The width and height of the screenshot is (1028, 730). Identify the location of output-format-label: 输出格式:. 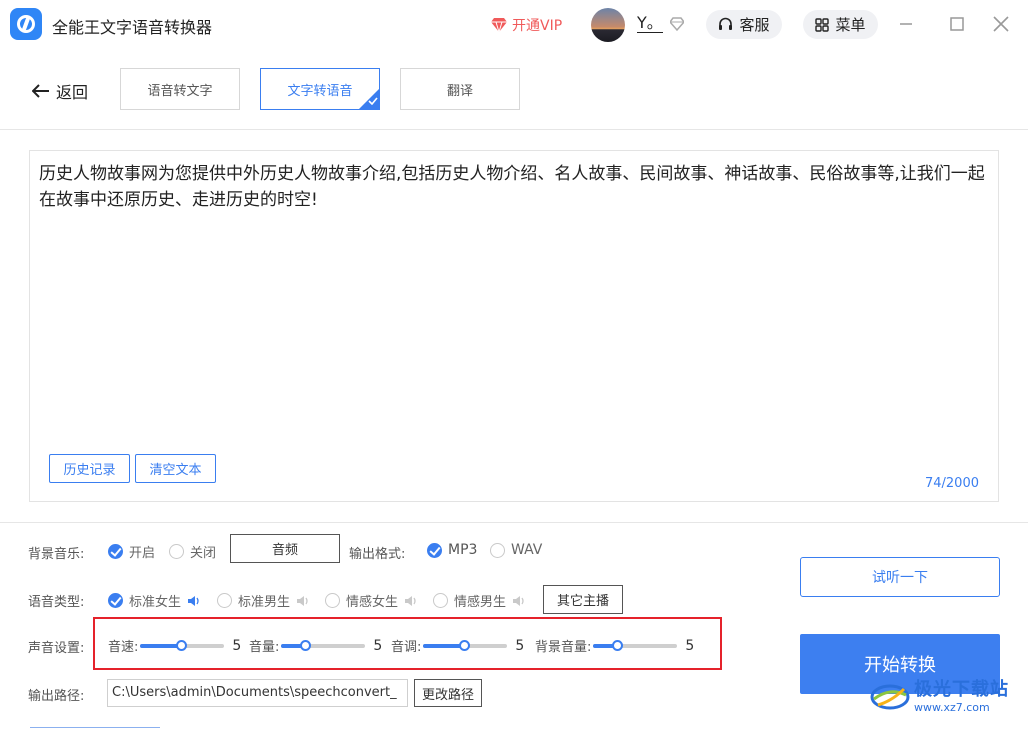
(377, 554).